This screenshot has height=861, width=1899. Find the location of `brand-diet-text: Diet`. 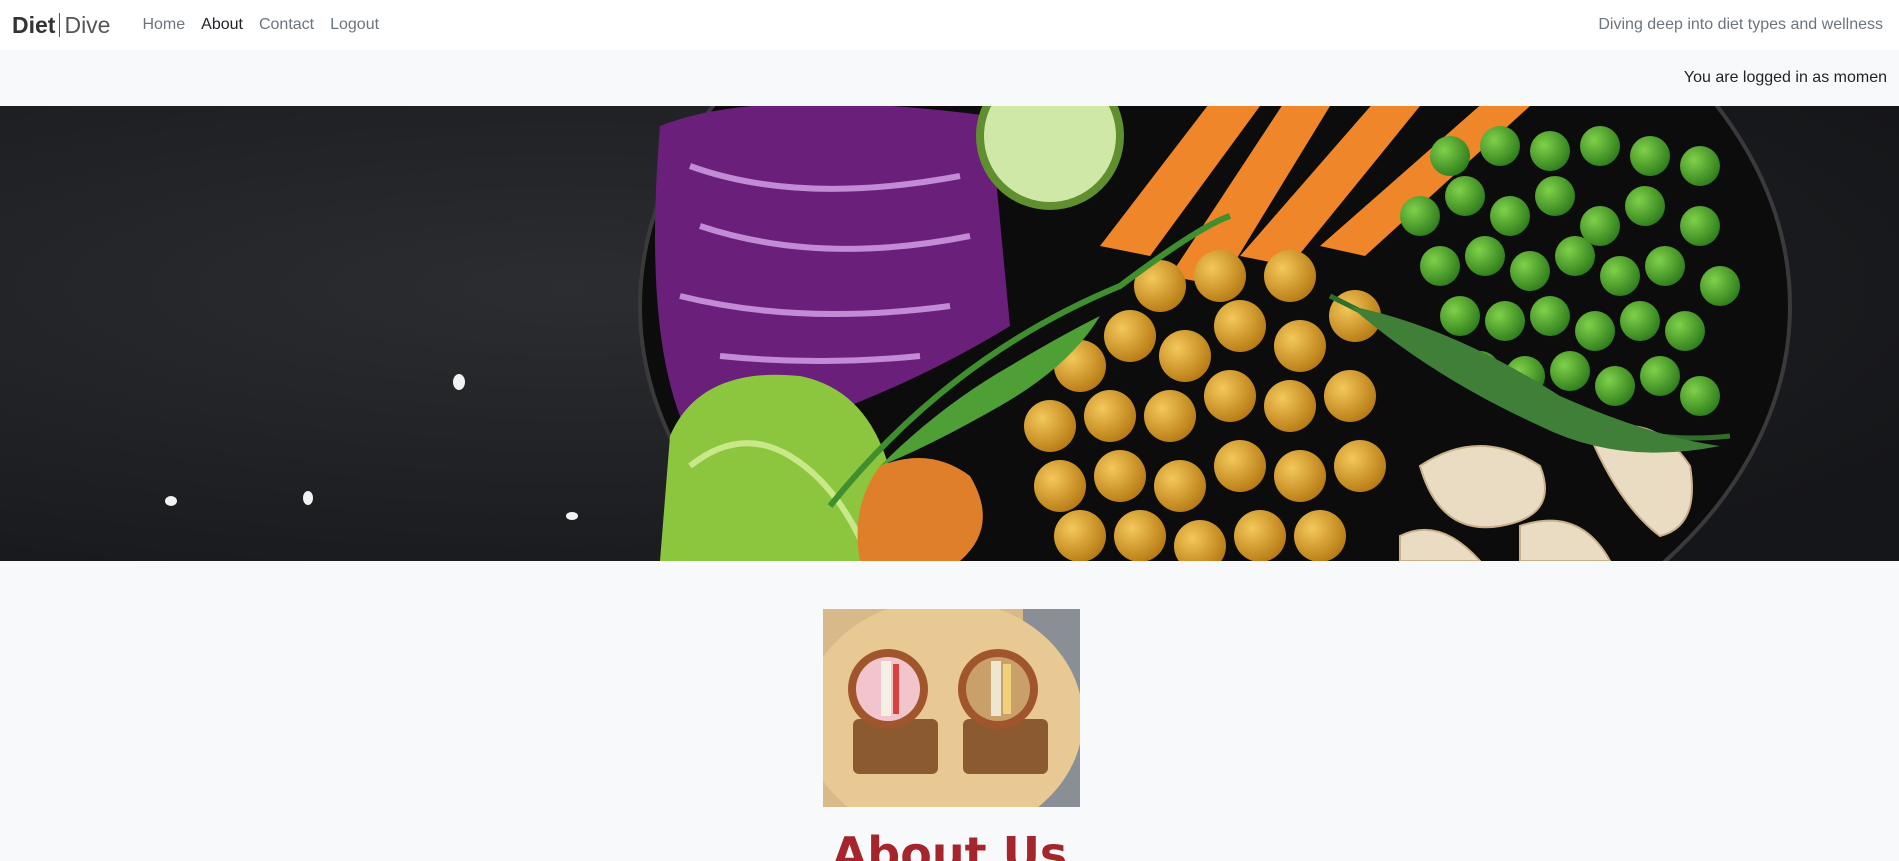

brand-diet-text: Diet is located at coordinates (34, 24).